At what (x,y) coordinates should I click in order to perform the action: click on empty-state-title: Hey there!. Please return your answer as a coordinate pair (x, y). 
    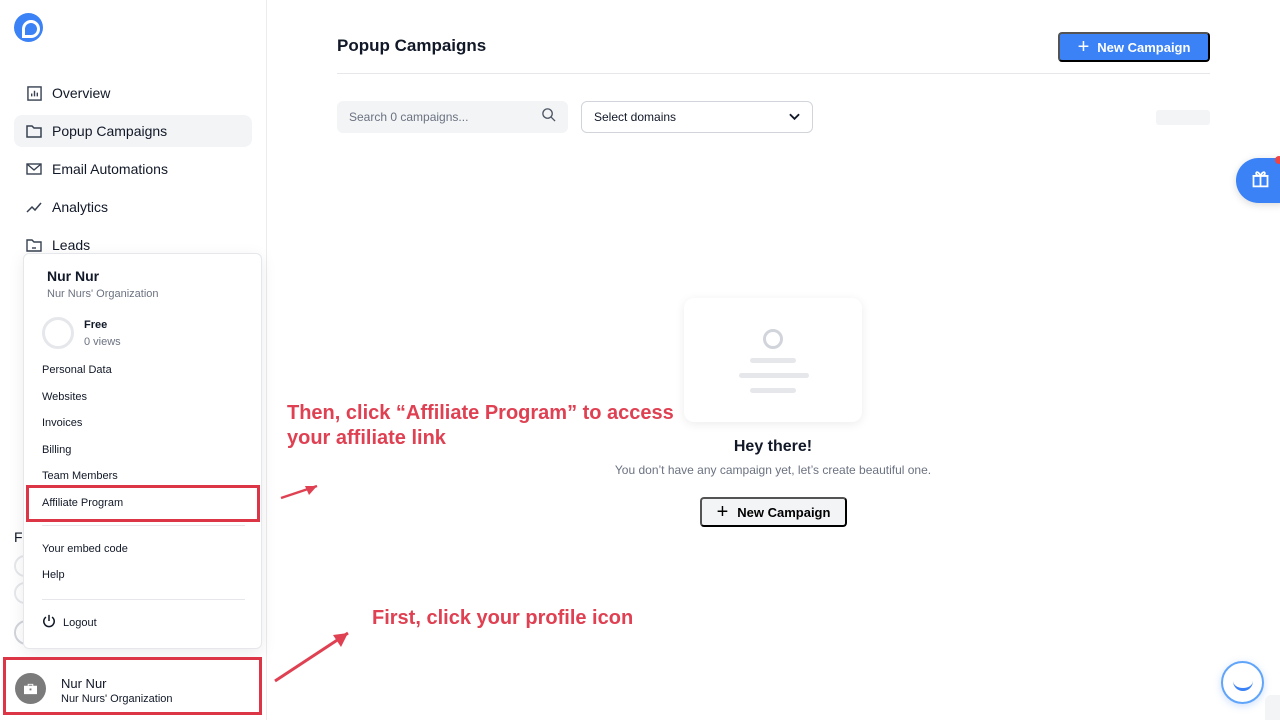
    Looking at the image, I should click on (773, 446).